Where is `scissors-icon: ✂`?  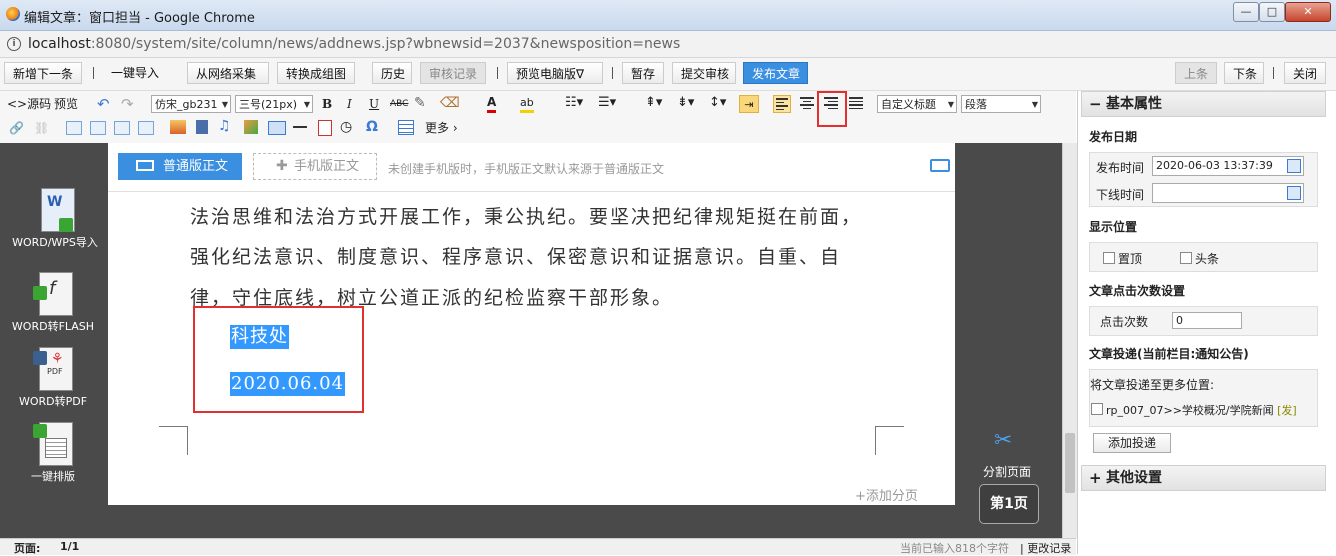 scissors-icon: ✂ is located at coordinates (1003, 440).